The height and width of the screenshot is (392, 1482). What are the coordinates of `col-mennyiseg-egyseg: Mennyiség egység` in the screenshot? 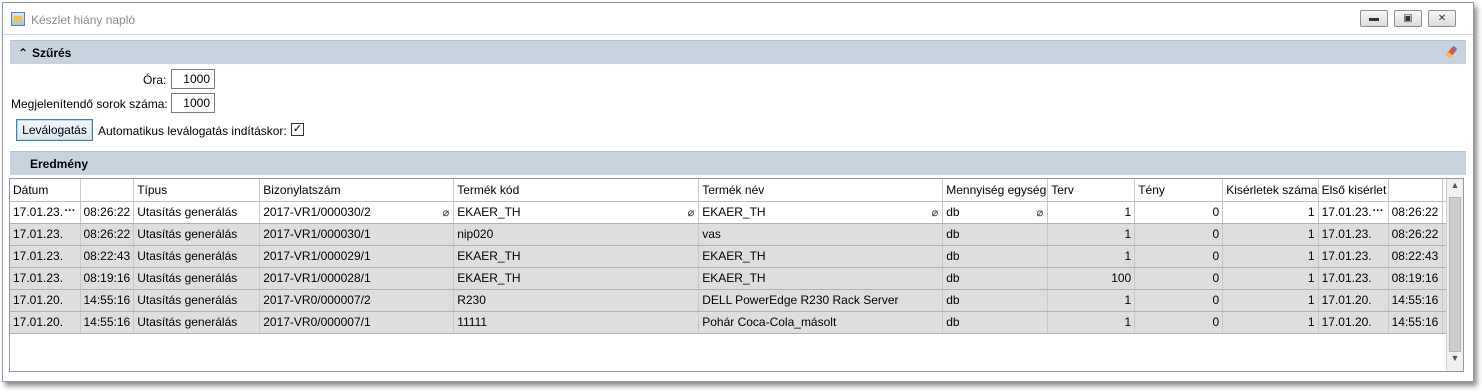 It's located at (995, 190).